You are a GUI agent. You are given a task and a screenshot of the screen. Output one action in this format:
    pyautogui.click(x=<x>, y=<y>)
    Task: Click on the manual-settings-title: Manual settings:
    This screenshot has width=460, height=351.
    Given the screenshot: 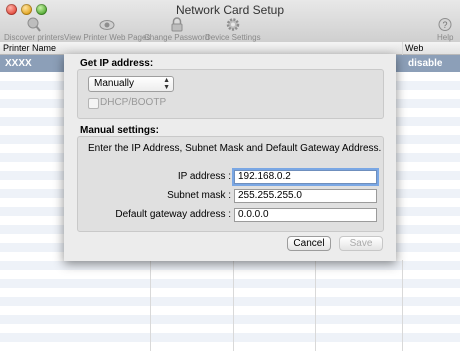 What is the action you would take?
    pyautogui.click(x=119, y=130)
    